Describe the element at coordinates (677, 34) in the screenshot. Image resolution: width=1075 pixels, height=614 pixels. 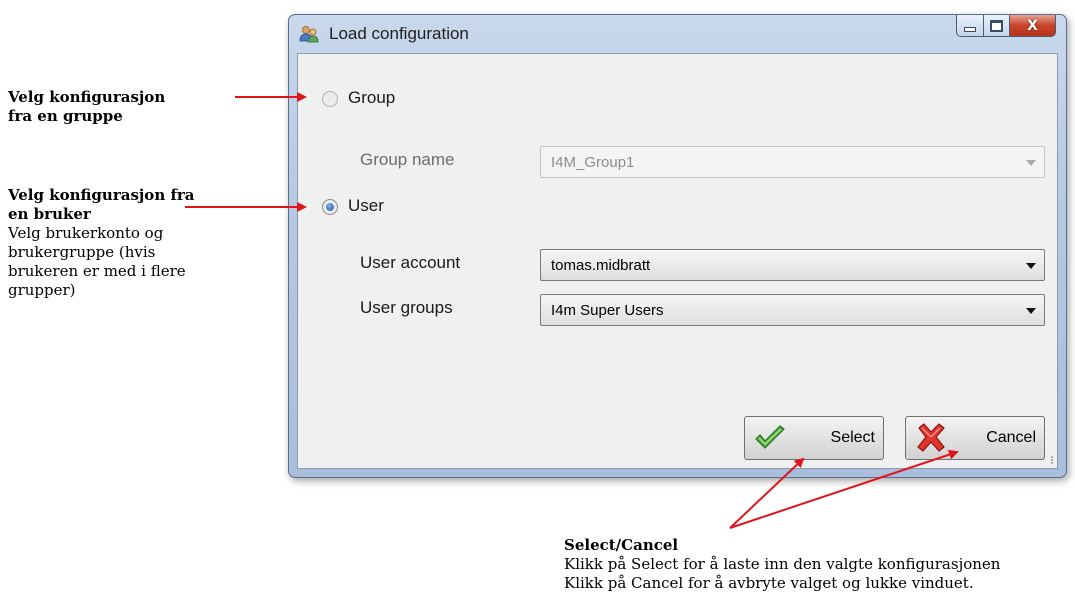
I see `title-bar: Load configuration X` at that location.